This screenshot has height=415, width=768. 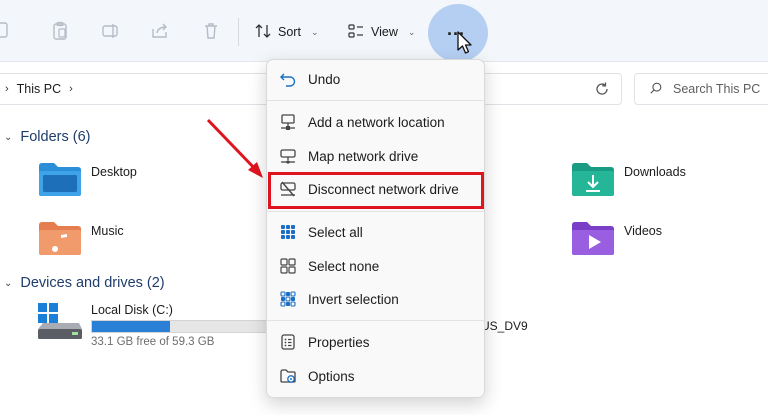 I want to click on search-input: Search This PC, so click(x=701, y=89).